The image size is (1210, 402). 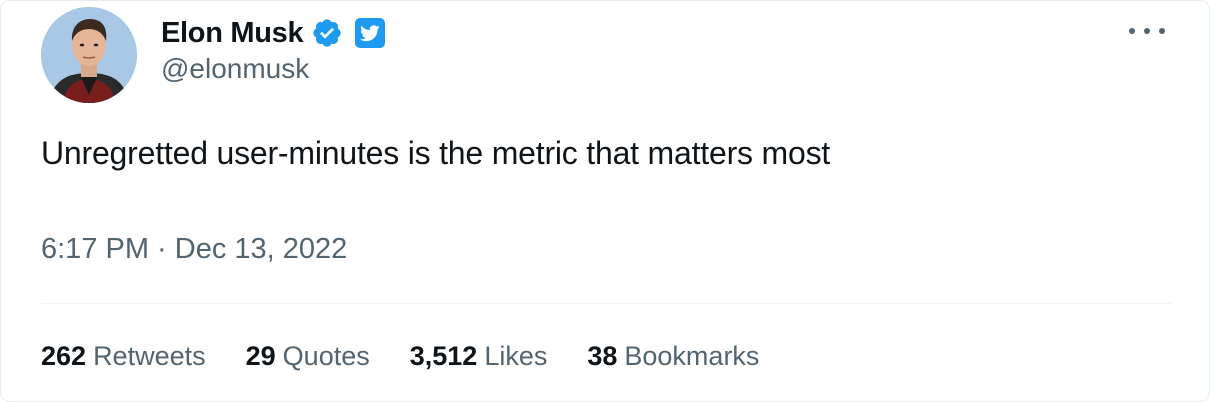 What do you see at coordinates (692, 356) in the screenshot?
I see `bookmarks-label: Bookmarks` at bounding box center [692, 356].